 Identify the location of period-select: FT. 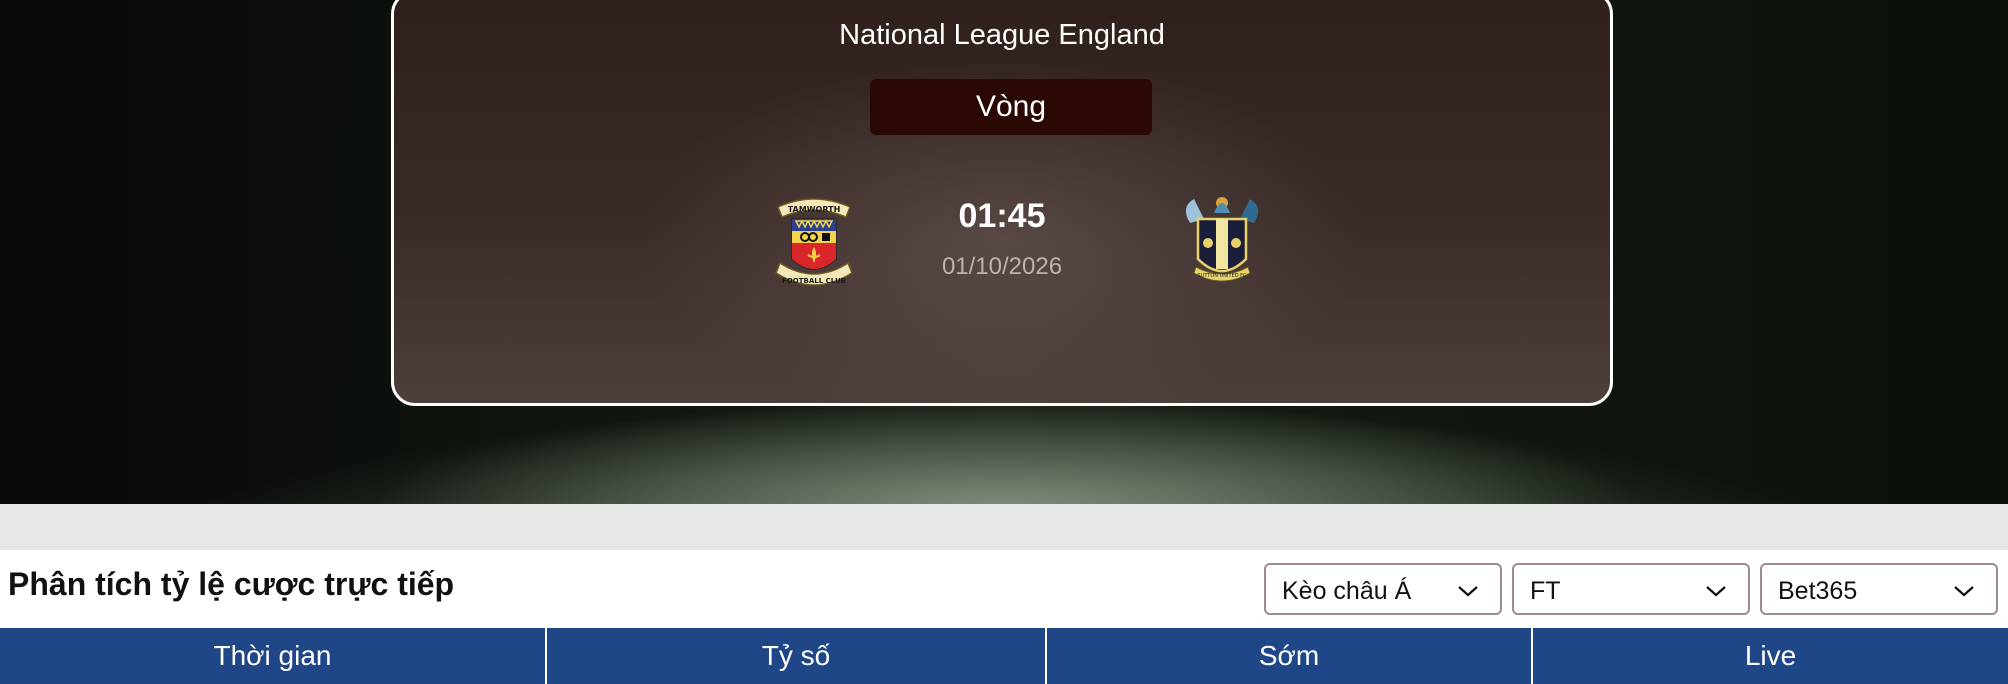
(1631, 589).